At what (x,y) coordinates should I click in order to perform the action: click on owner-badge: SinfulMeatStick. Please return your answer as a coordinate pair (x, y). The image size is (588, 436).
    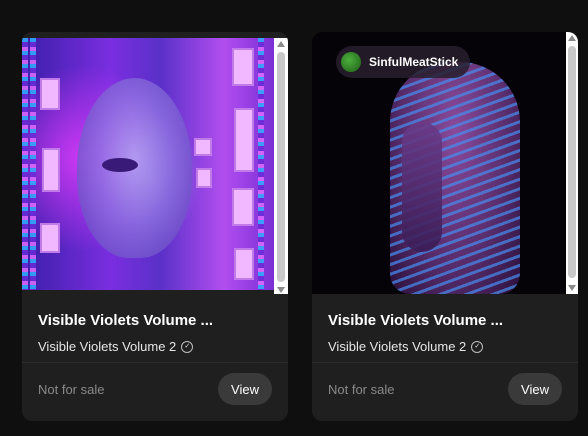
    Looking at the image, I should click on (403, 62).